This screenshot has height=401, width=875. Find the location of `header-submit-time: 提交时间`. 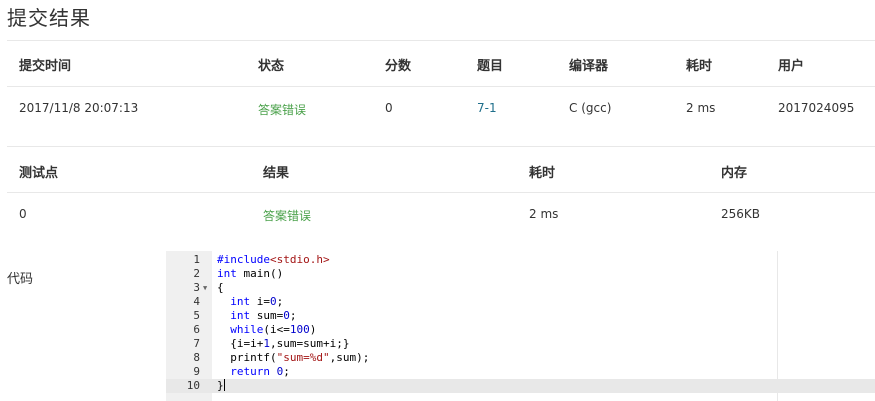

header-submit-time: 提交时间 is located at coordinates (45, 66).